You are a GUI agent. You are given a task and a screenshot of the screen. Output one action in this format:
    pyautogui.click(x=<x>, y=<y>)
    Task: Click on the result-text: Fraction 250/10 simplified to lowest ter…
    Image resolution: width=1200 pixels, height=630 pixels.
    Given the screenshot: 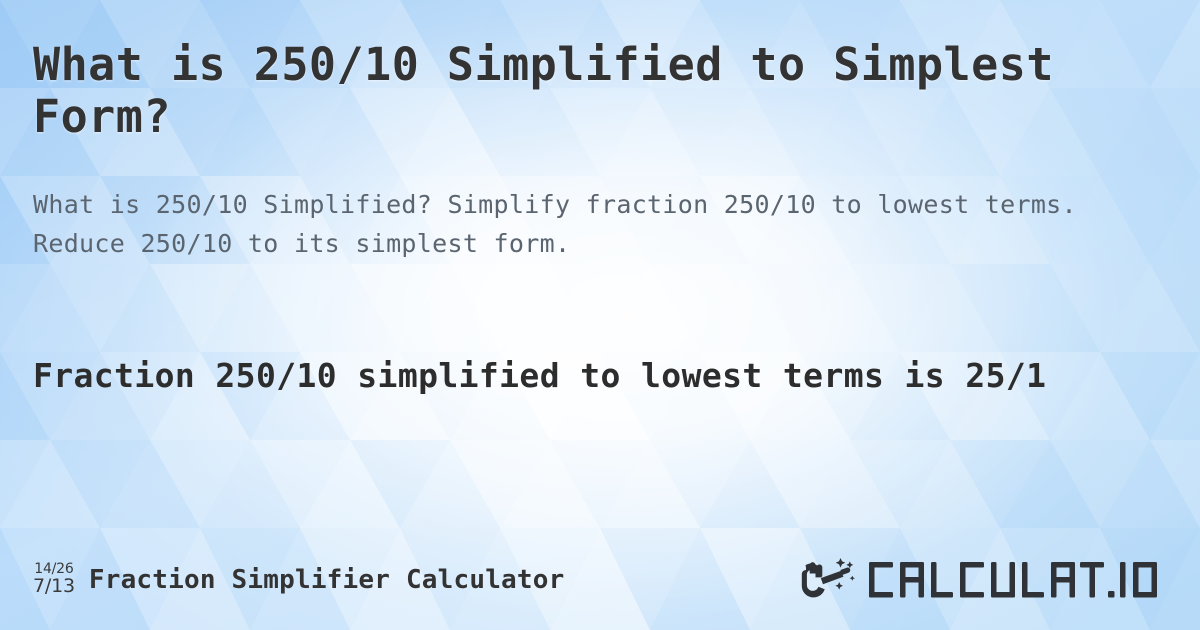 What is the action you would take?
    pyautogui.click(x=540, y=375)
    